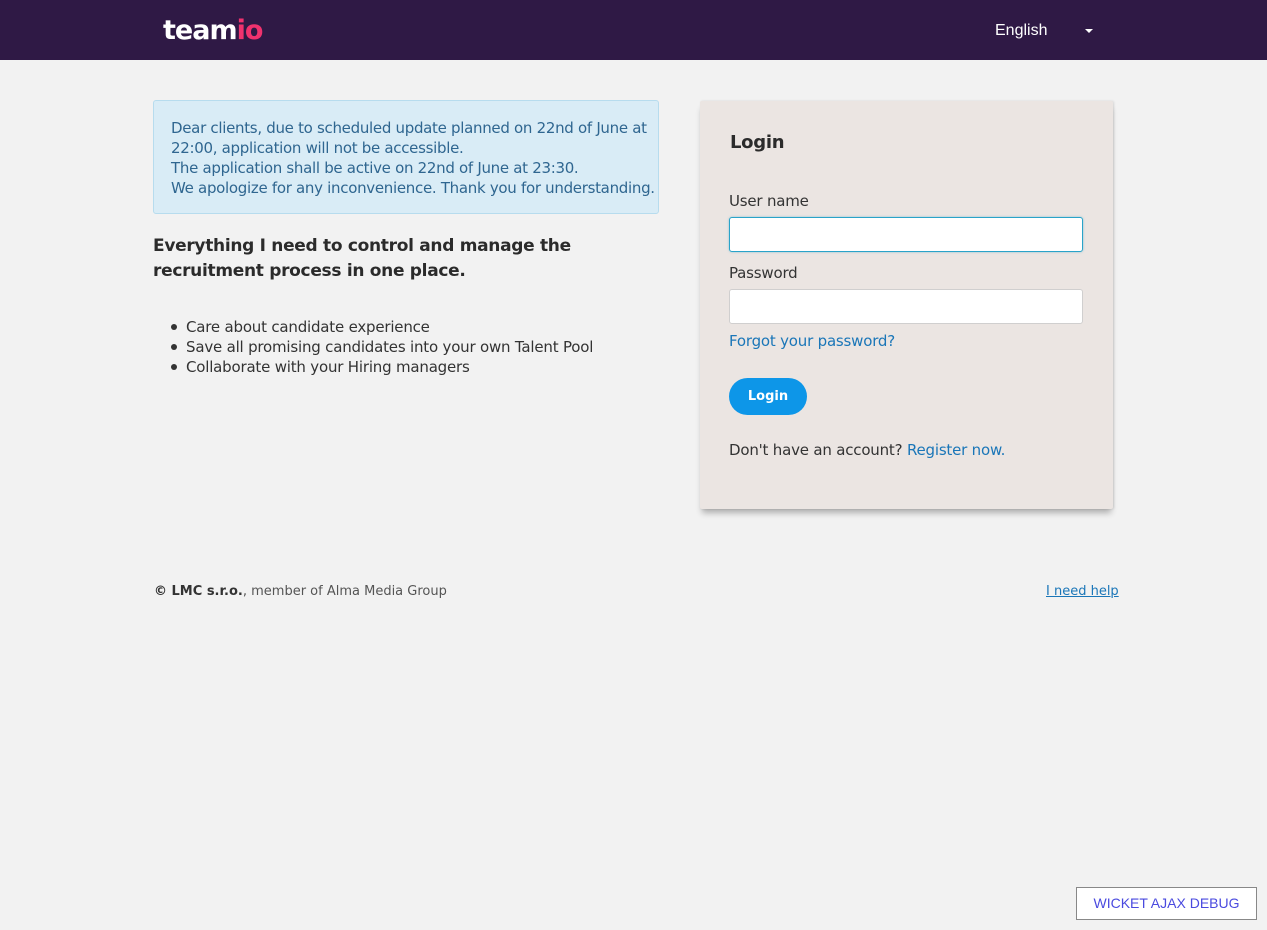 This screenshot has width=1267, height=930. Describe the element at coordinates (956, 450) in the screenshot. I see `register-link: Register now.` at that location.